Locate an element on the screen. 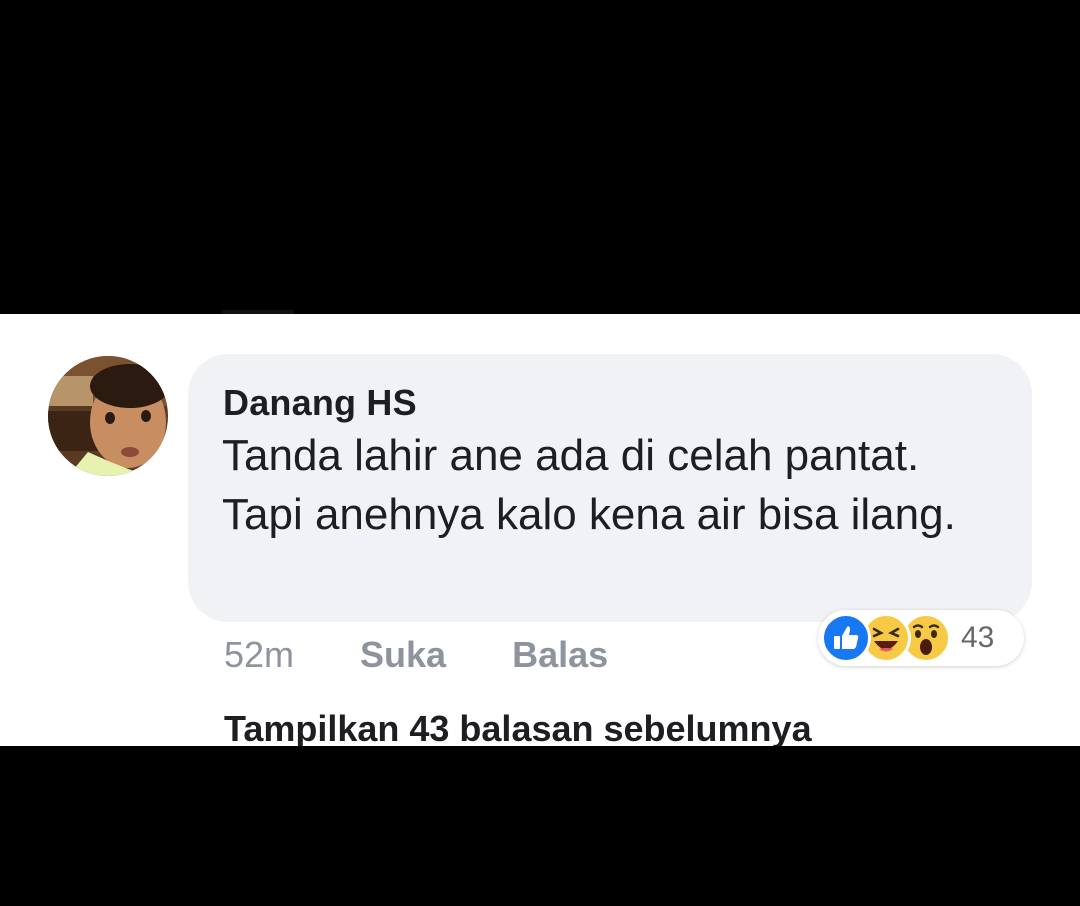  avatar is located at coordinates (108, 416).